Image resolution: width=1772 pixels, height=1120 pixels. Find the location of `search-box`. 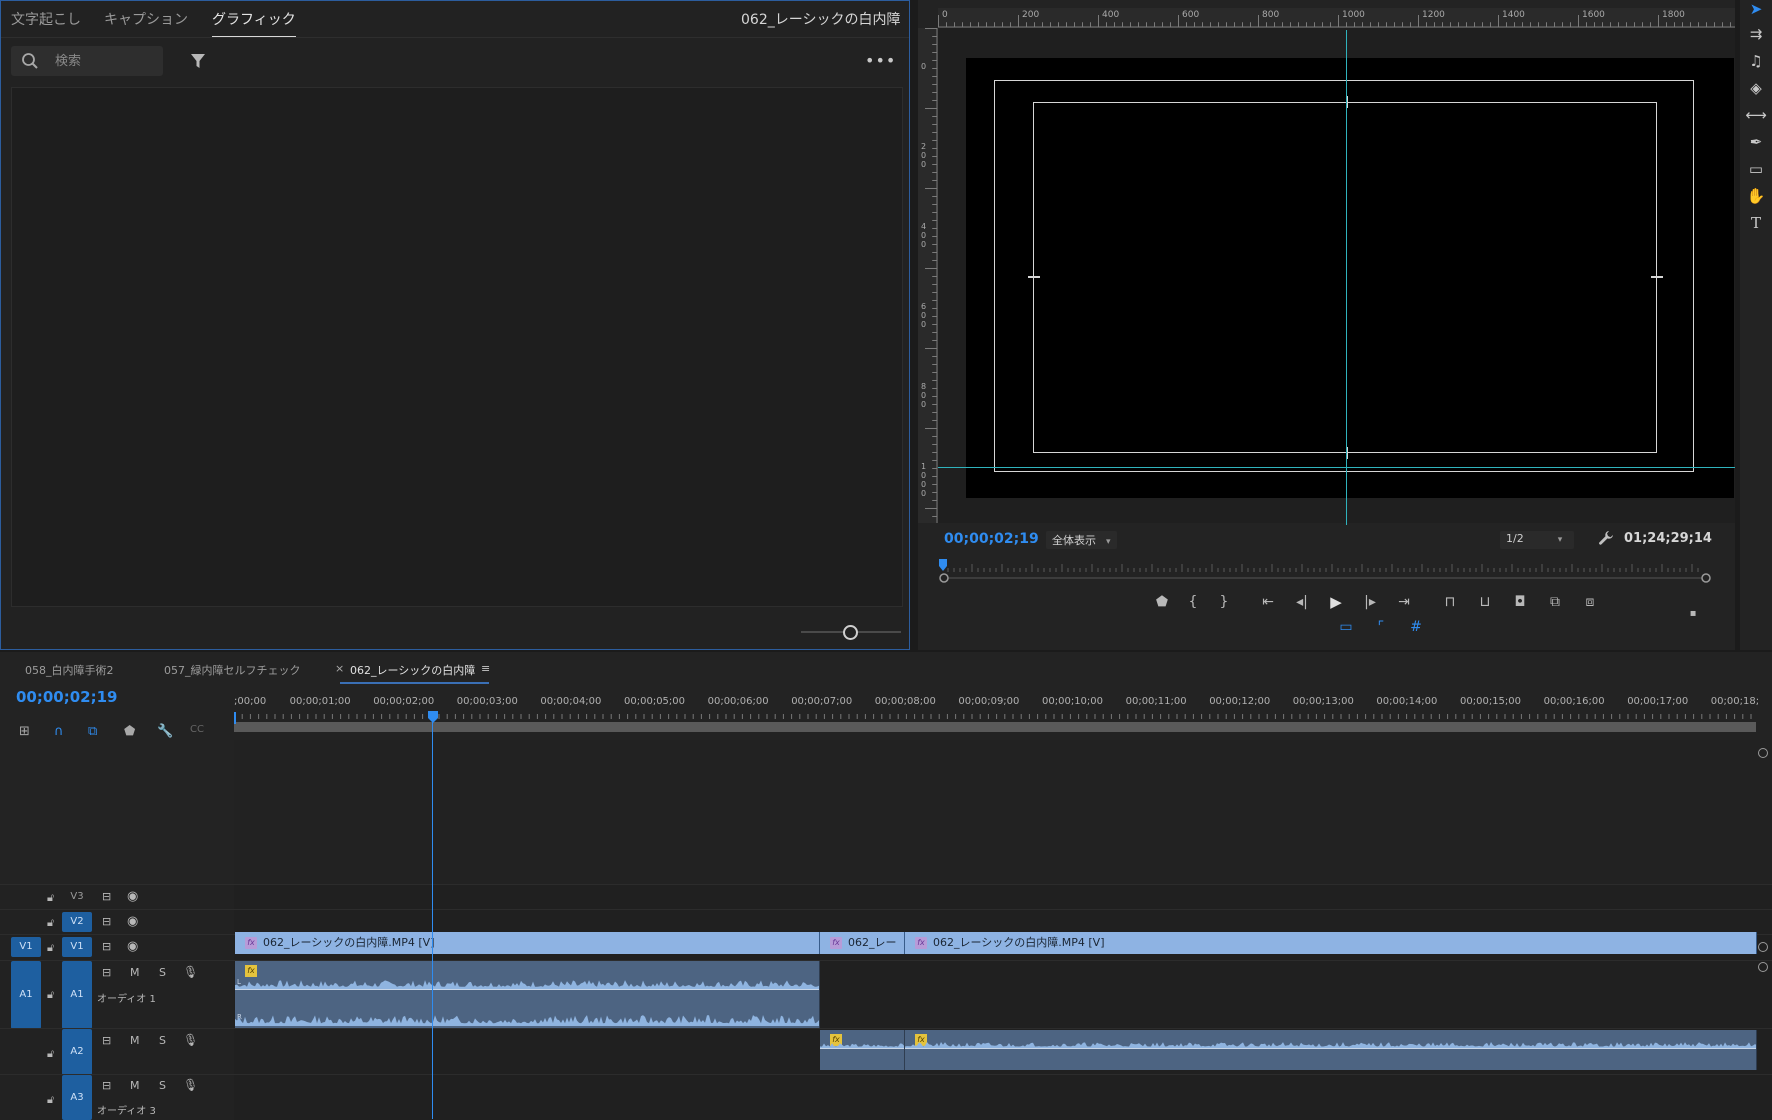

search-box is located at coordinates (87, 61).